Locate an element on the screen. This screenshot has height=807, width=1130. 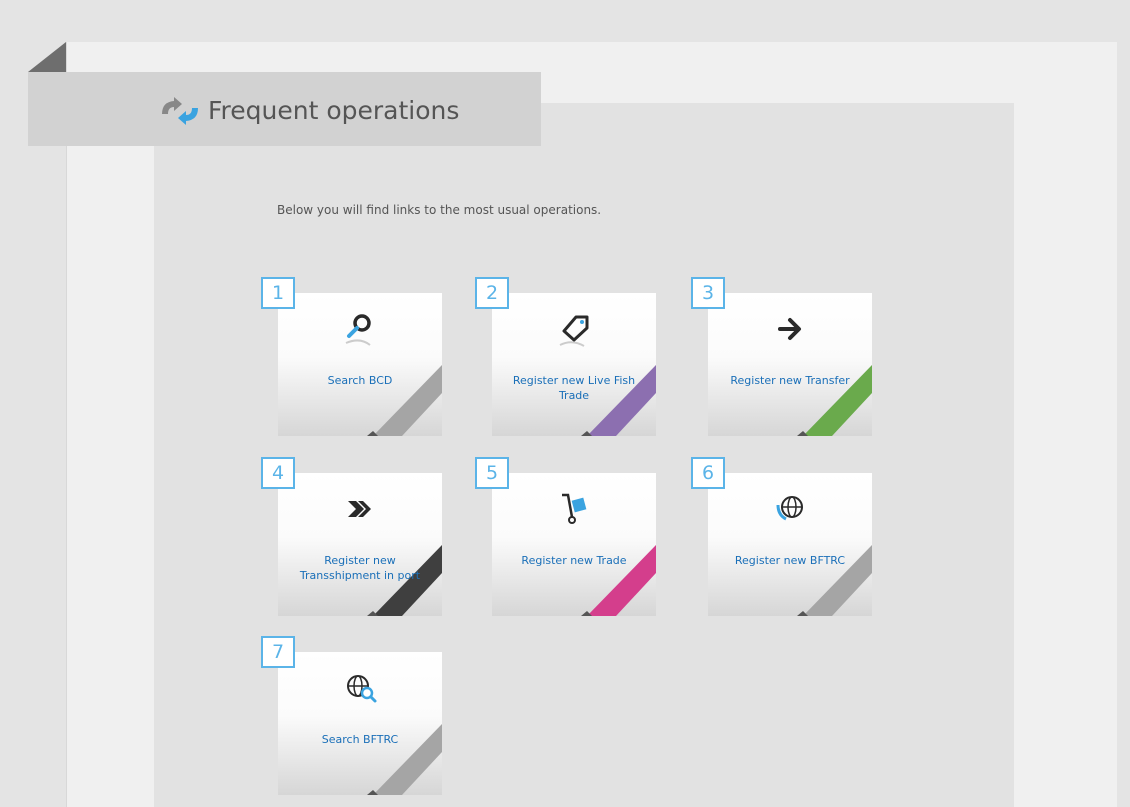
operation-number-badge: 5 is located at coordinates (492, 473).